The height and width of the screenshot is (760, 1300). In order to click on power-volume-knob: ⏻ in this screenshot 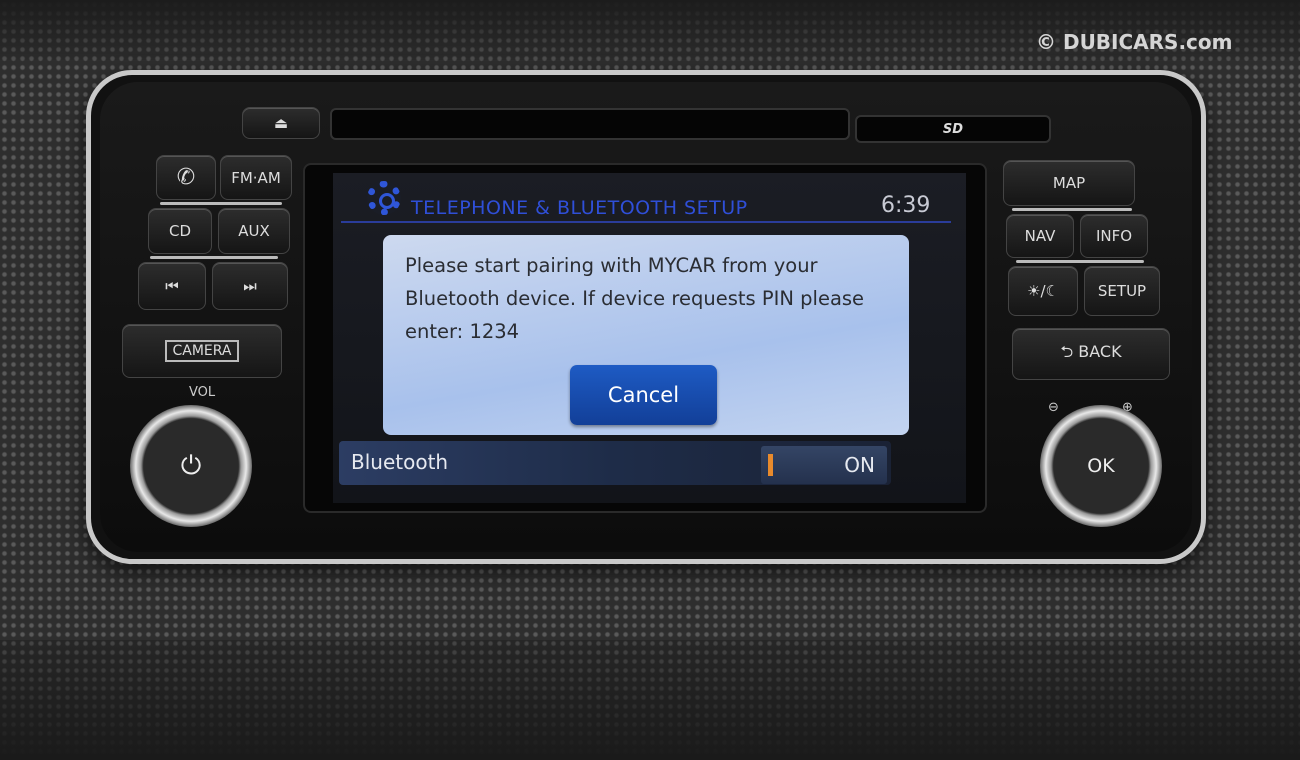, I will do `click(191, 466)`.